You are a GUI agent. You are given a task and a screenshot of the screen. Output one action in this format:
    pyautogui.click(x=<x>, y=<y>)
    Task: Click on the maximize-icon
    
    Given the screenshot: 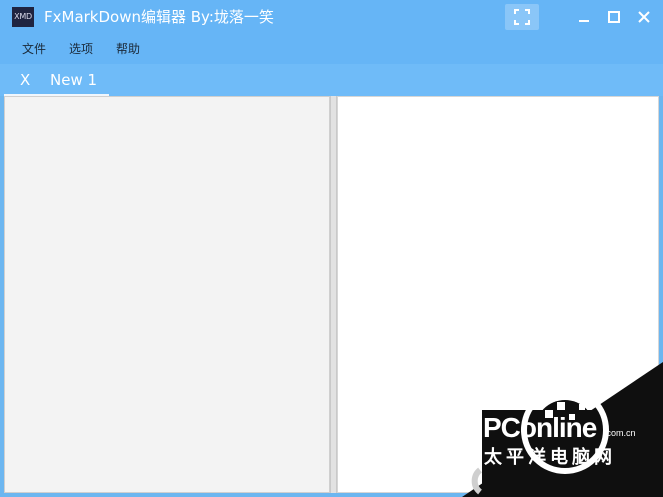 What is the action you would take?
    pyautogui.click(x=614, y=17)
    